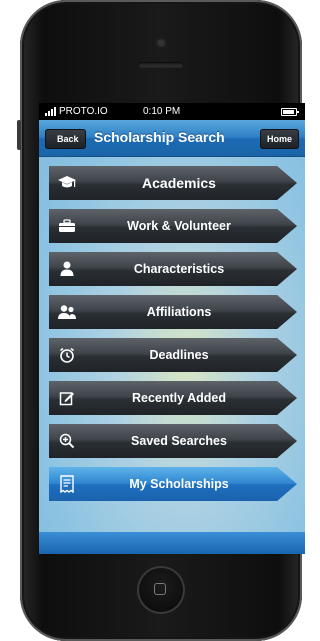 The image size is (320, 641). I want to click on menu-item-affiliations: Affiliations, so click(173, 312).